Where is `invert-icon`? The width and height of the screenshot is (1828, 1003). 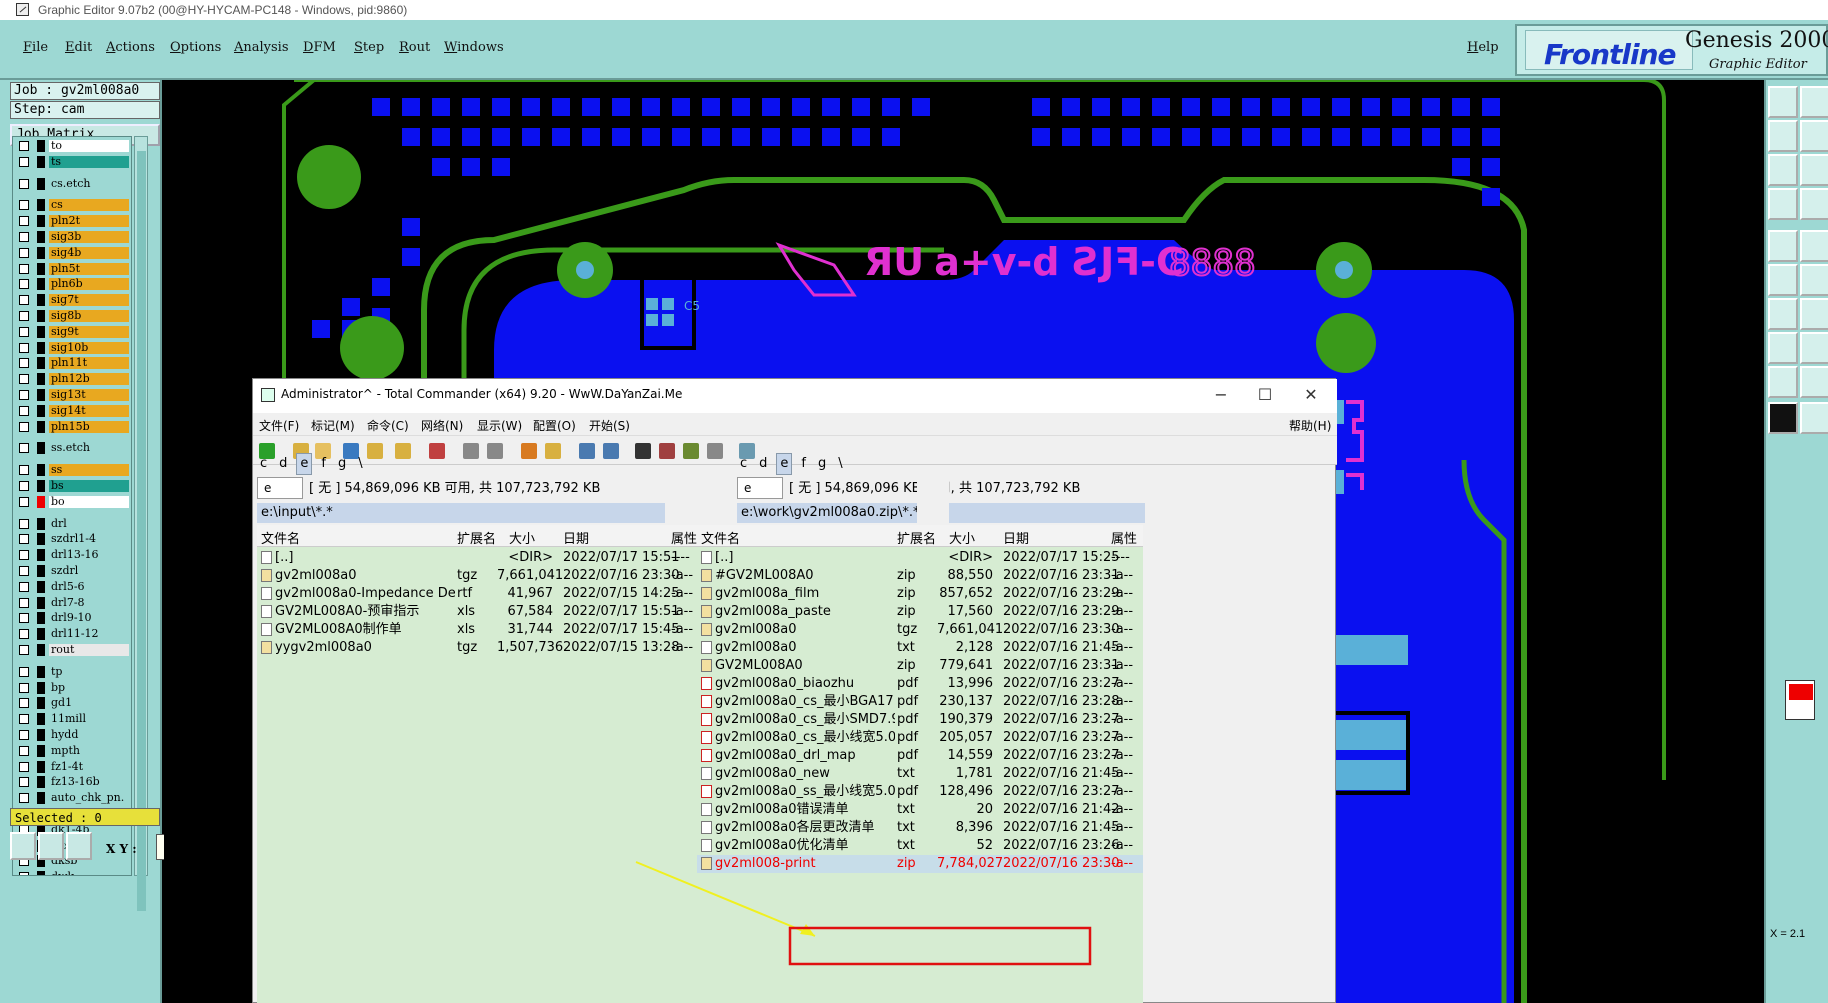 invert-icon is located at coordinates (403, 451).